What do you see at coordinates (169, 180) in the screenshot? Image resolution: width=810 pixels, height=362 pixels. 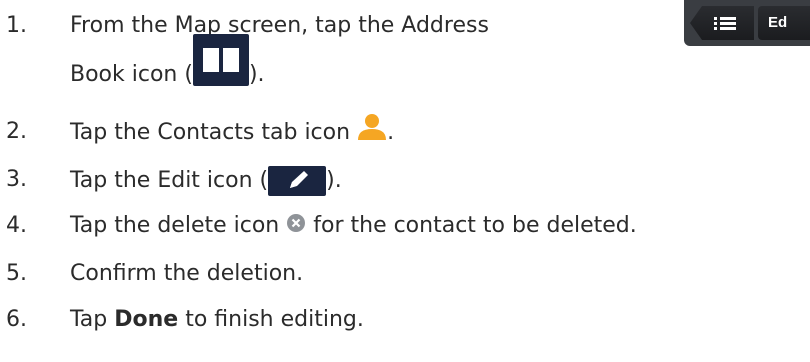 I see `step-text: Tap the Edit icon (` at bounding box center [169, 180].